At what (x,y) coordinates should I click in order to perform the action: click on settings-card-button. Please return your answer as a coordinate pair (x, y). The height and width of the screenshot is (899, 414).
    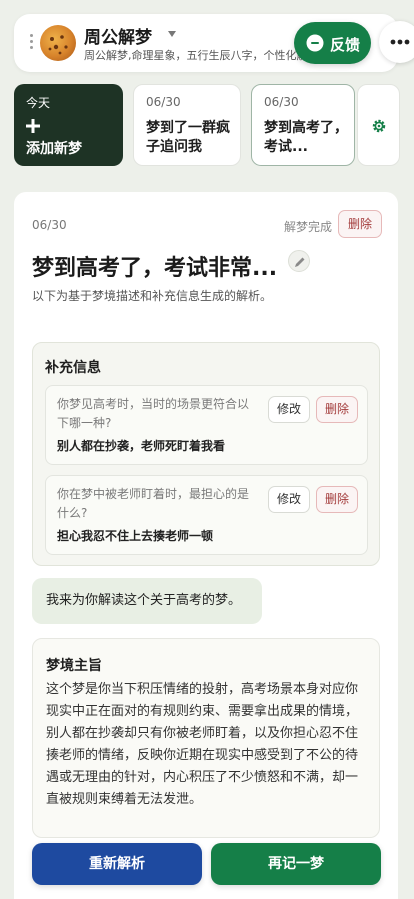
    Looking at the image, I should click on (378, 125).